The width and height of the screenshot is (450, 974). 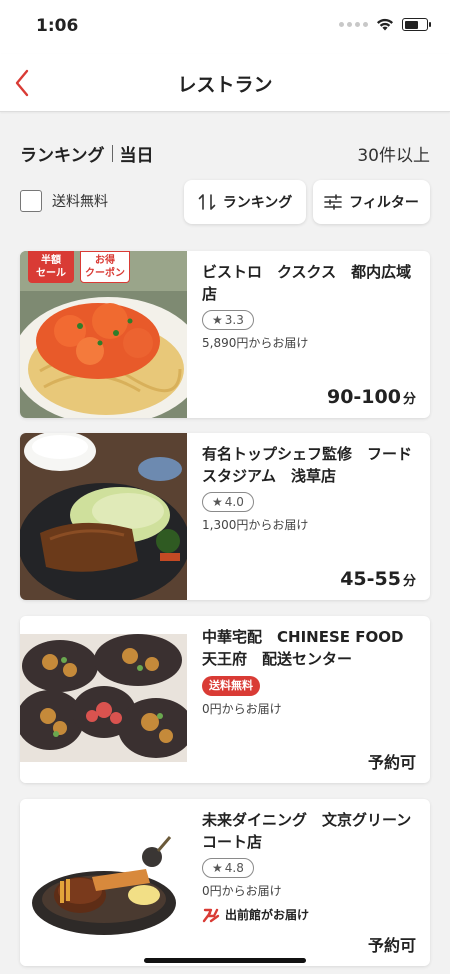 I want to click on rating-badge: ★ 4.0, so click(x=228, y=502).